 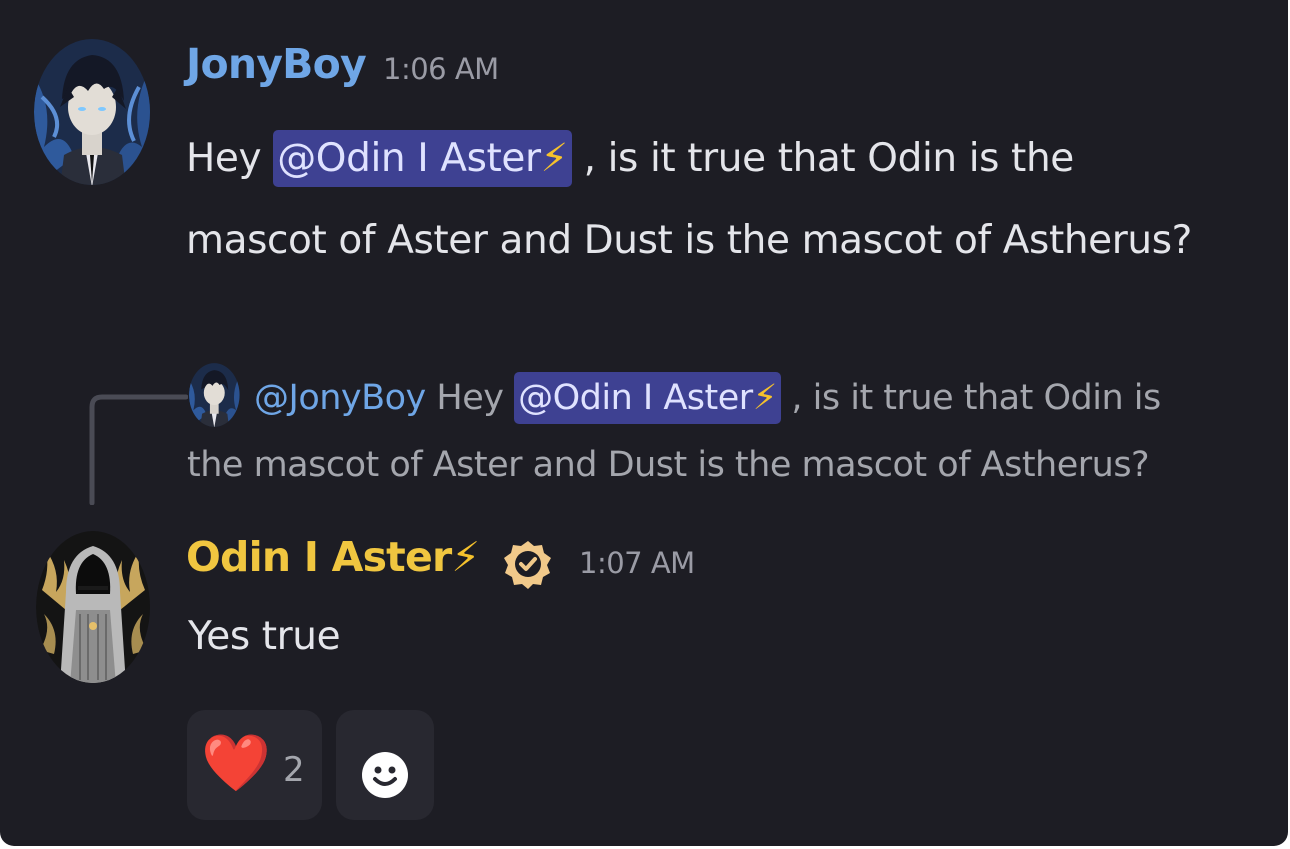 I want to click on reaction-count: 2, so click(x=294, y=770).